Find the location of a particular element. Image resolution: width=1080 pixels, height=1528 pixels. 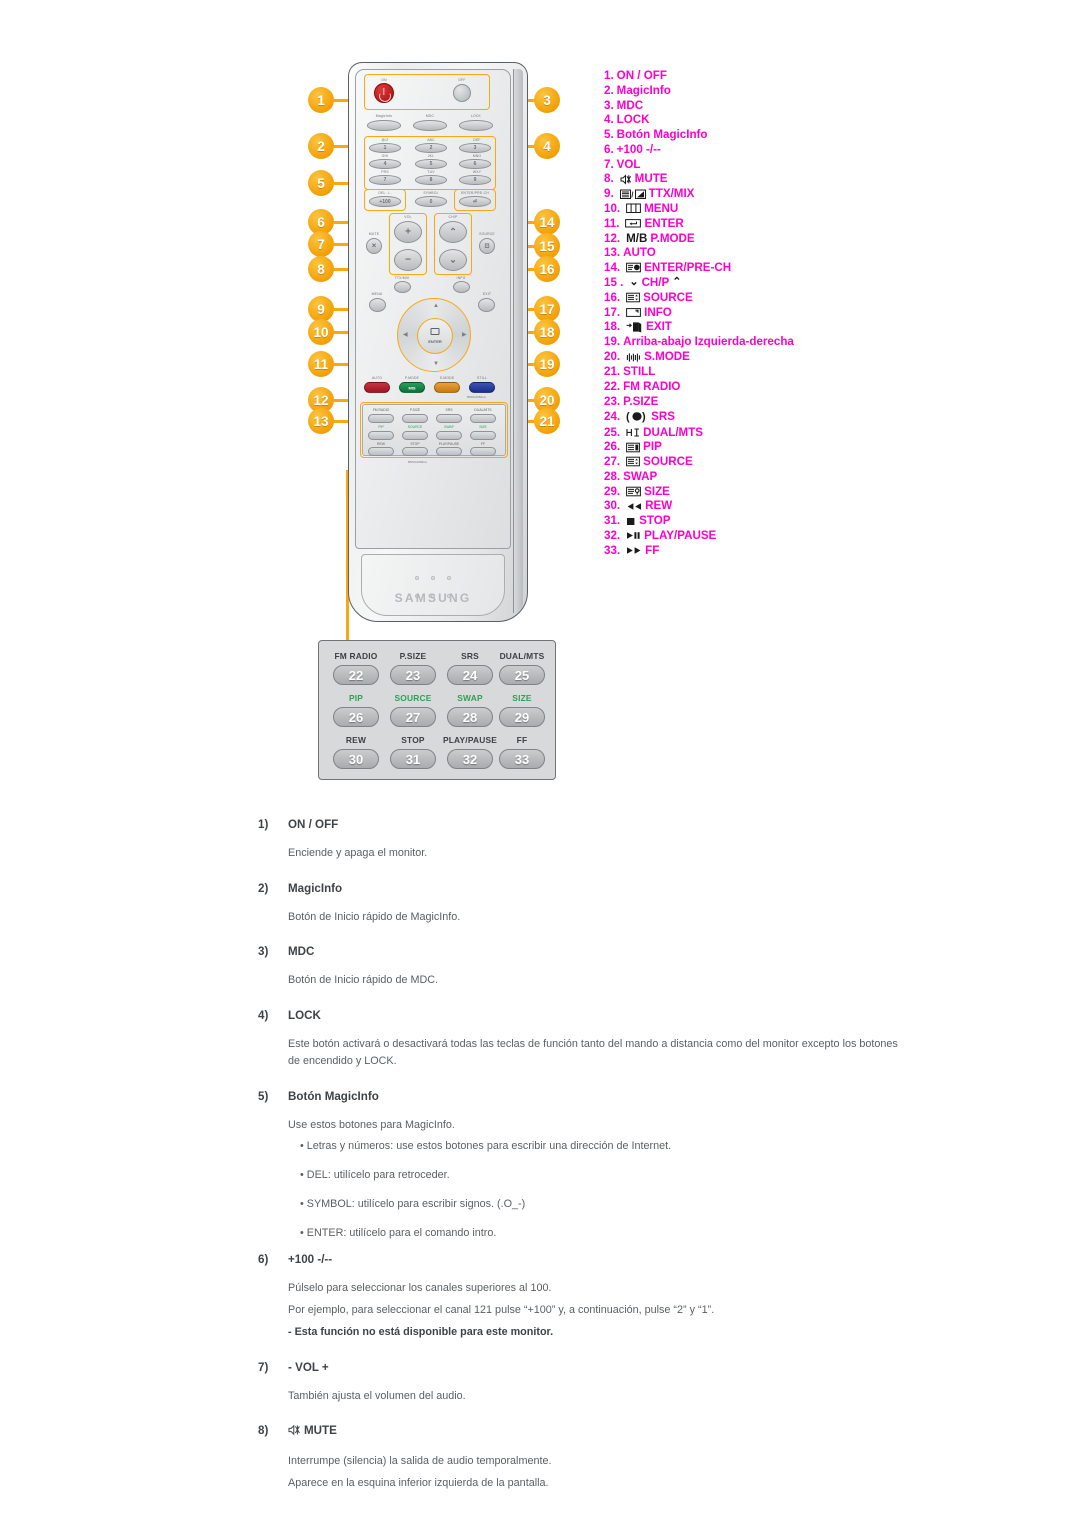

exit-key is located at coordinates (486, 305).